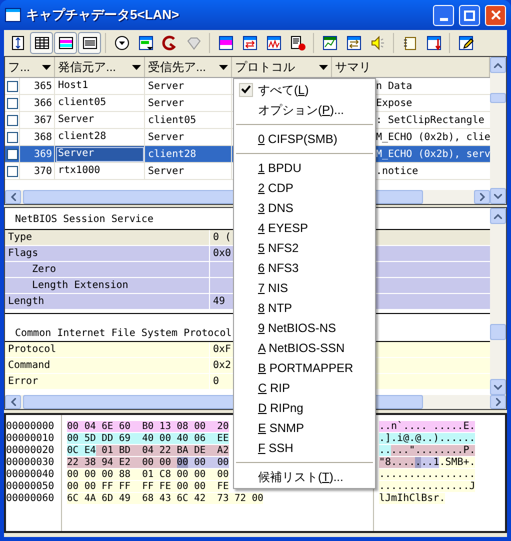 This screenshot has height=541, width=511. What do you see at coordinates (427, 451) in the screenshot?
I see `ascii-text: ....."........P.` at bounding box center [427, 451].